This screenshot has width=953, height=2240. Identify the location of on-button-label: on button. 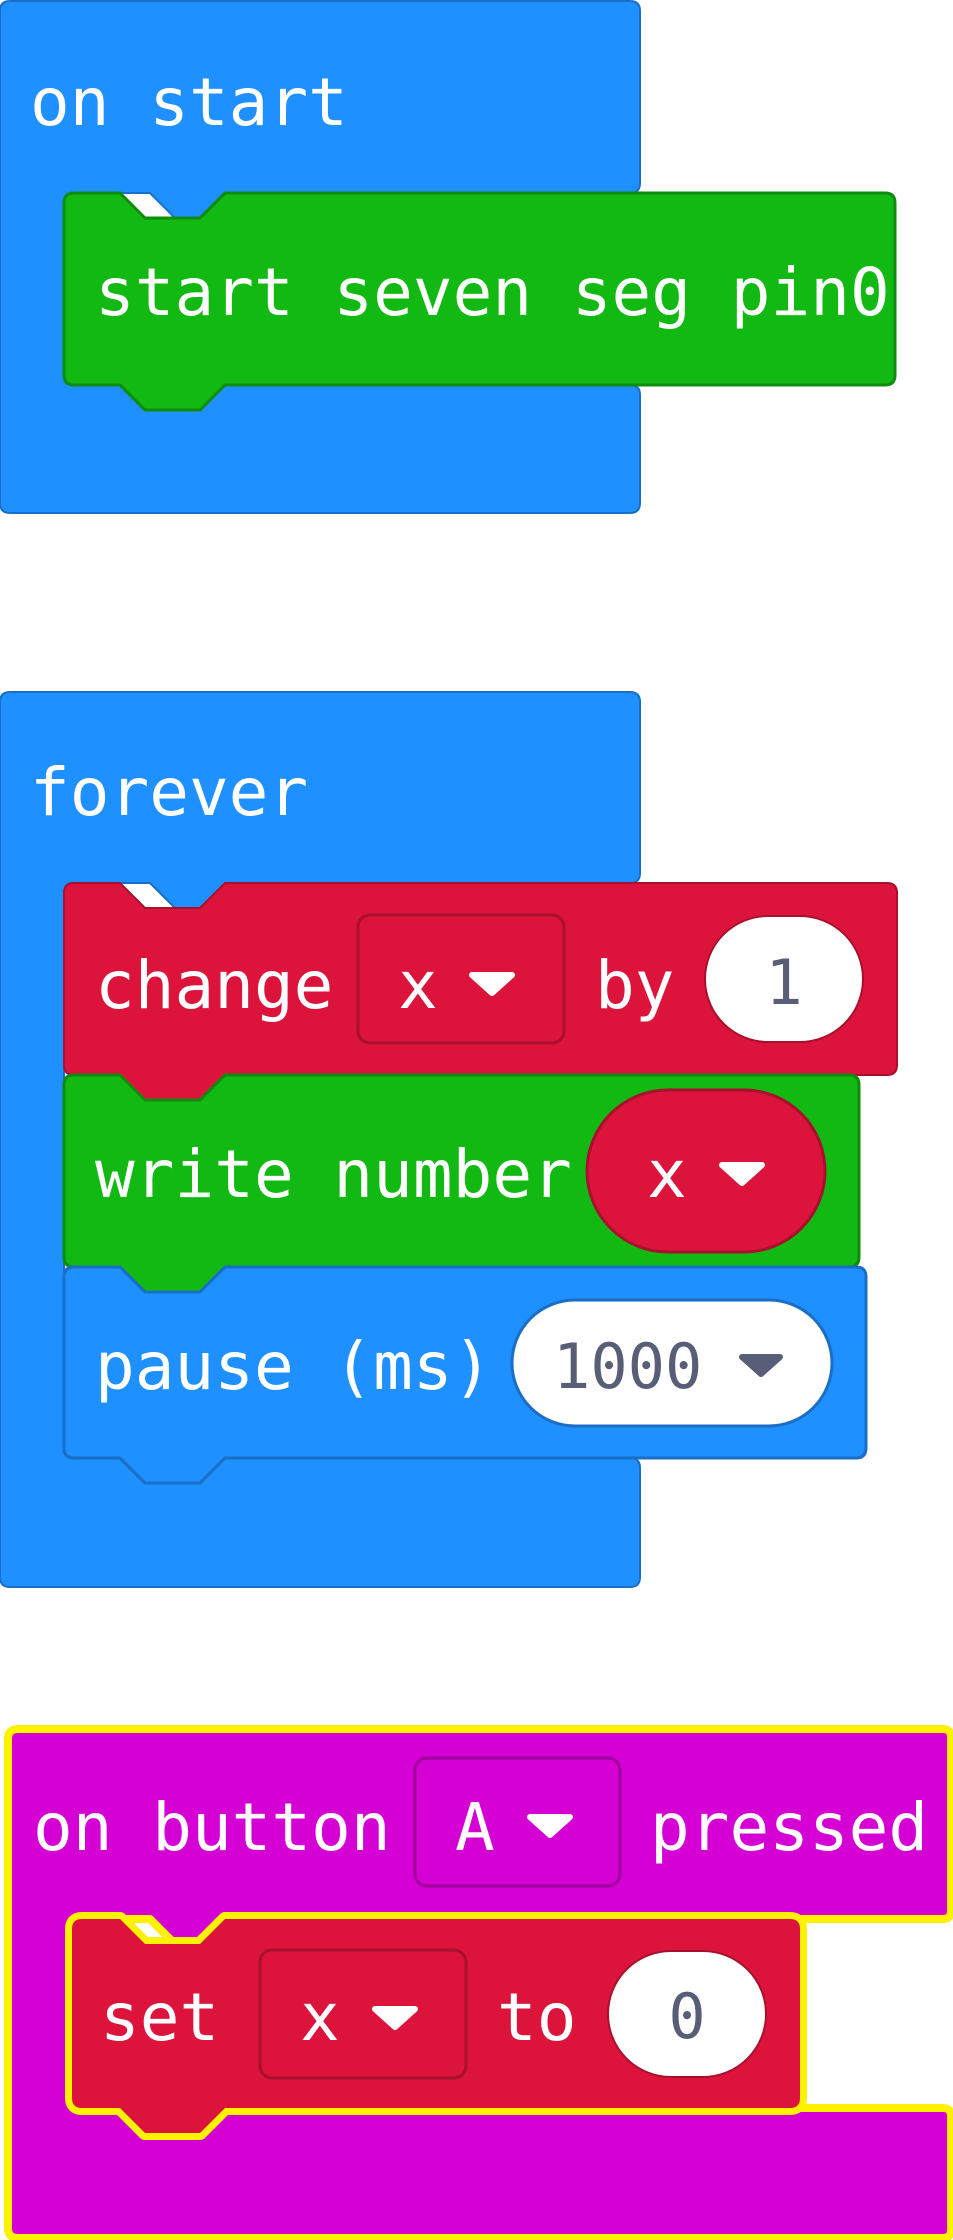
(212, 1827).